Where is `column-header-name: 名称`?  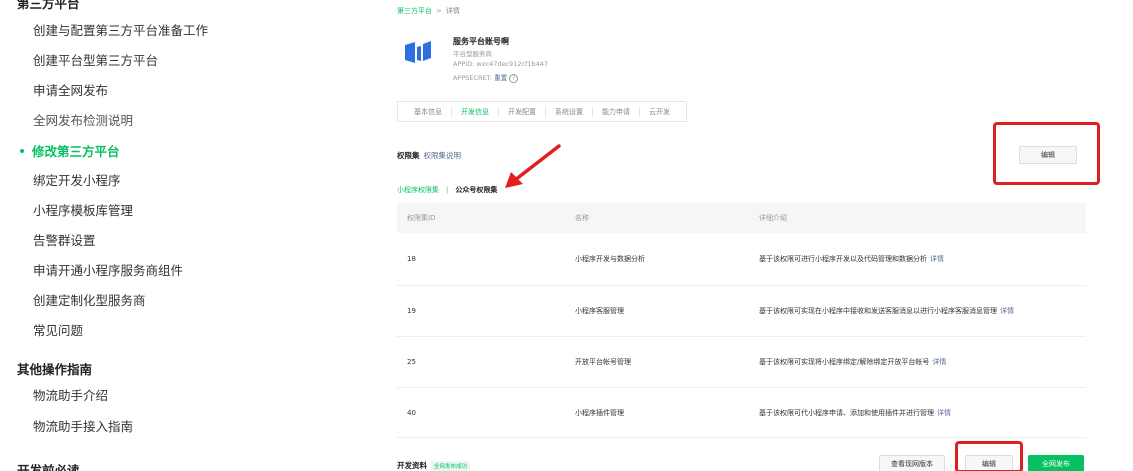 column-header-name: 名称 is located at coordinates (582, 218).